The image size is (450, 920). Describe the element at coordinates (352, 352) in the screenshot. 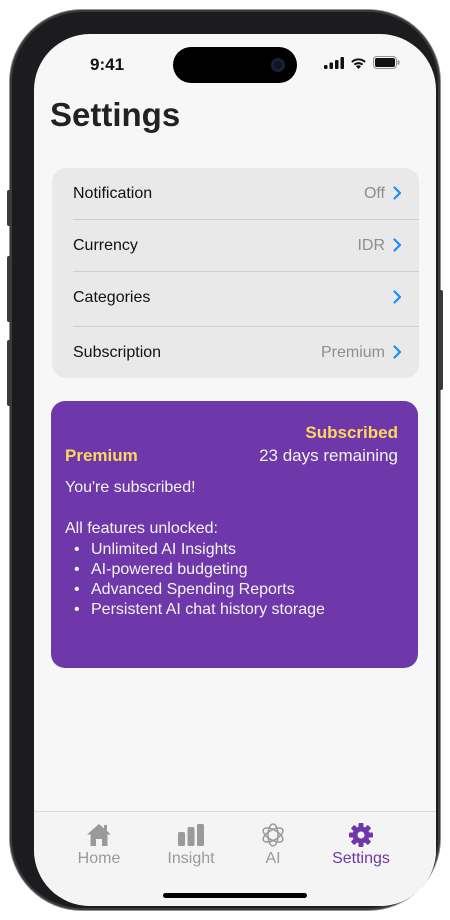

I see `row-value: Premium` at that location.